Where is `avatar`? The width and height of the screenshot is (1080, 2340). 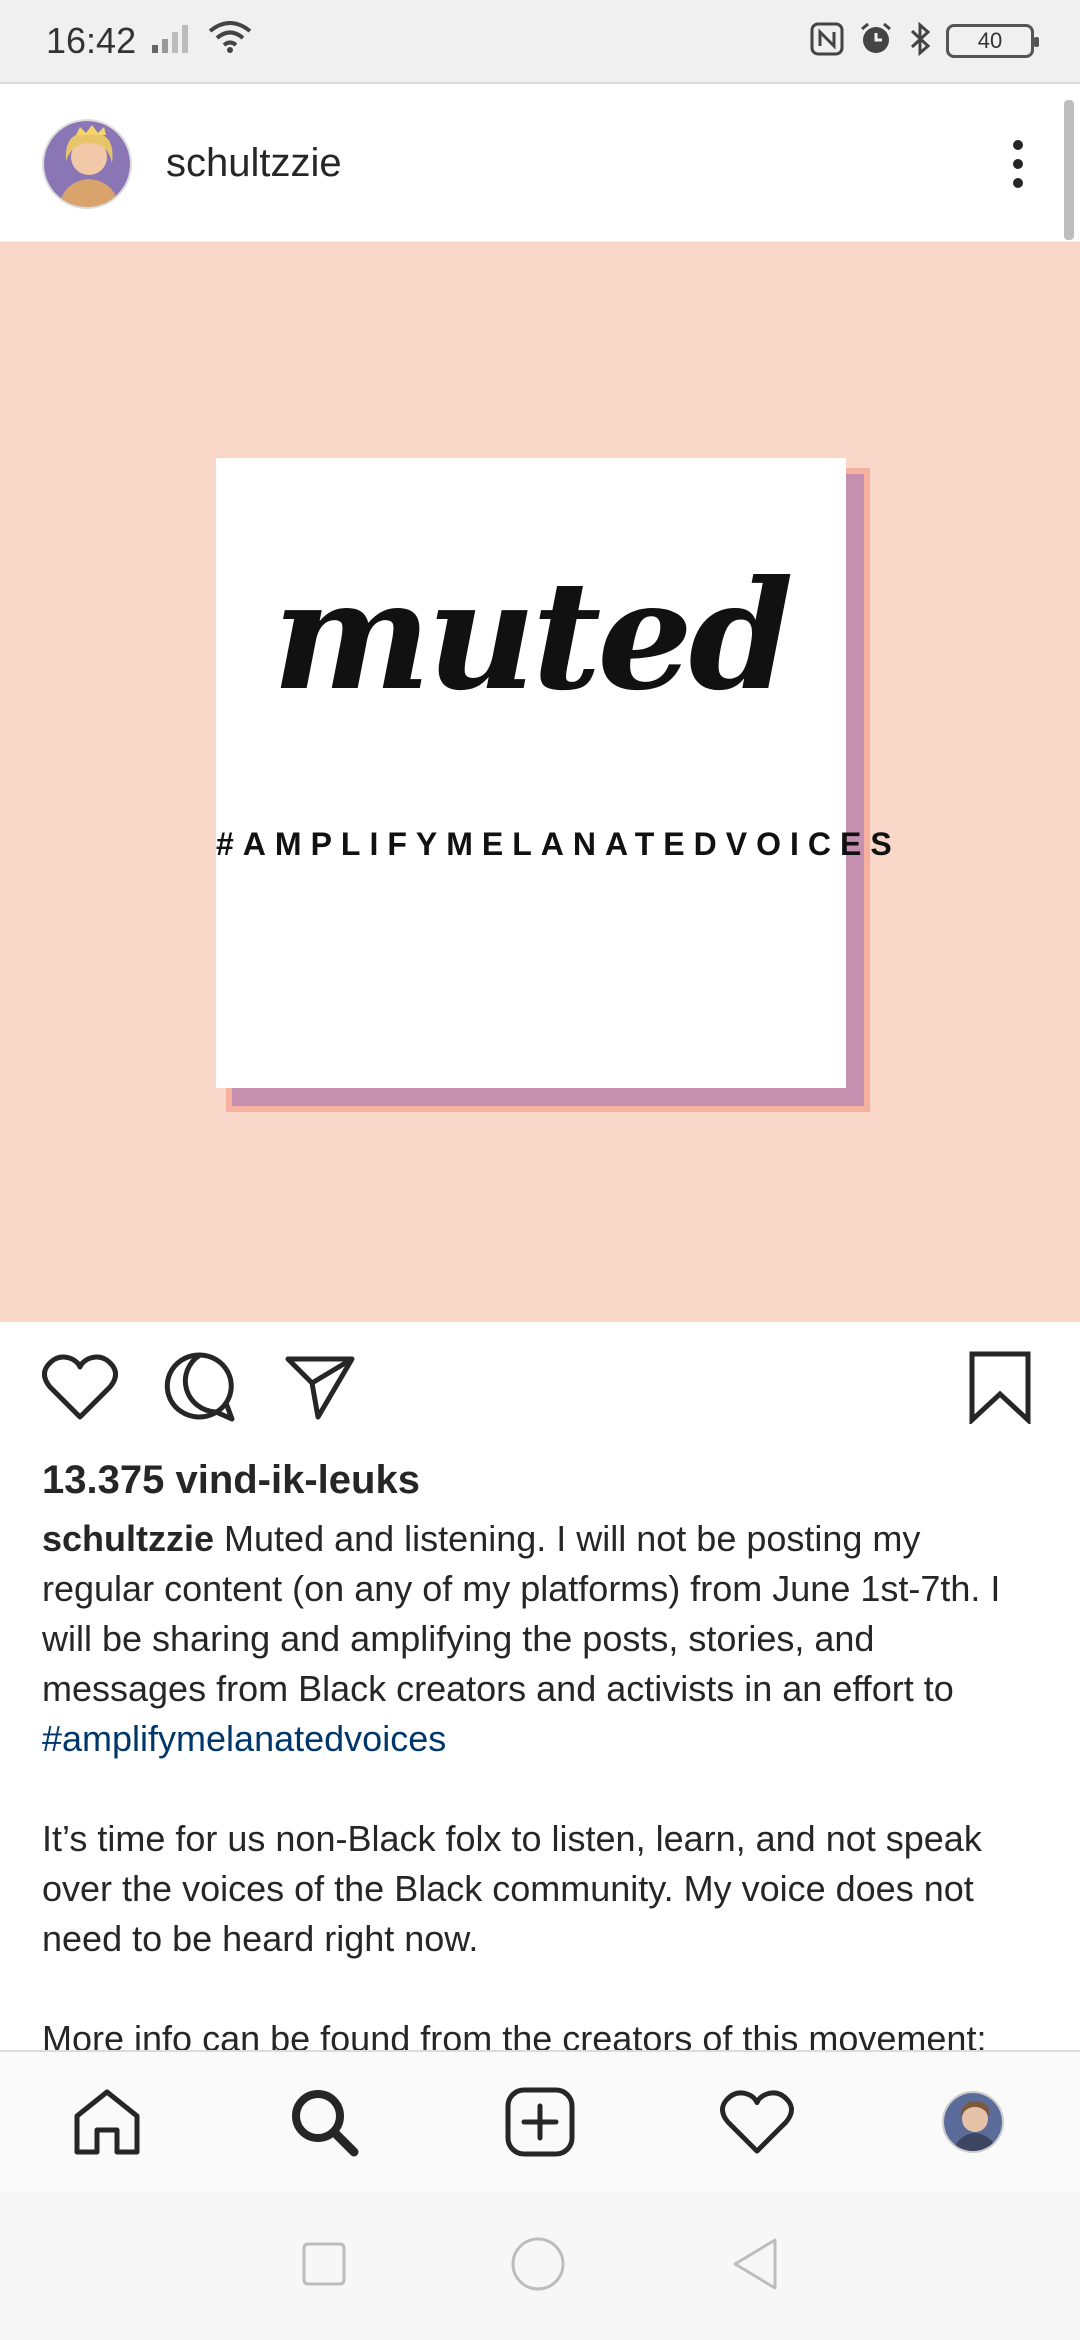
avatar is located at coordinates (87, 163).